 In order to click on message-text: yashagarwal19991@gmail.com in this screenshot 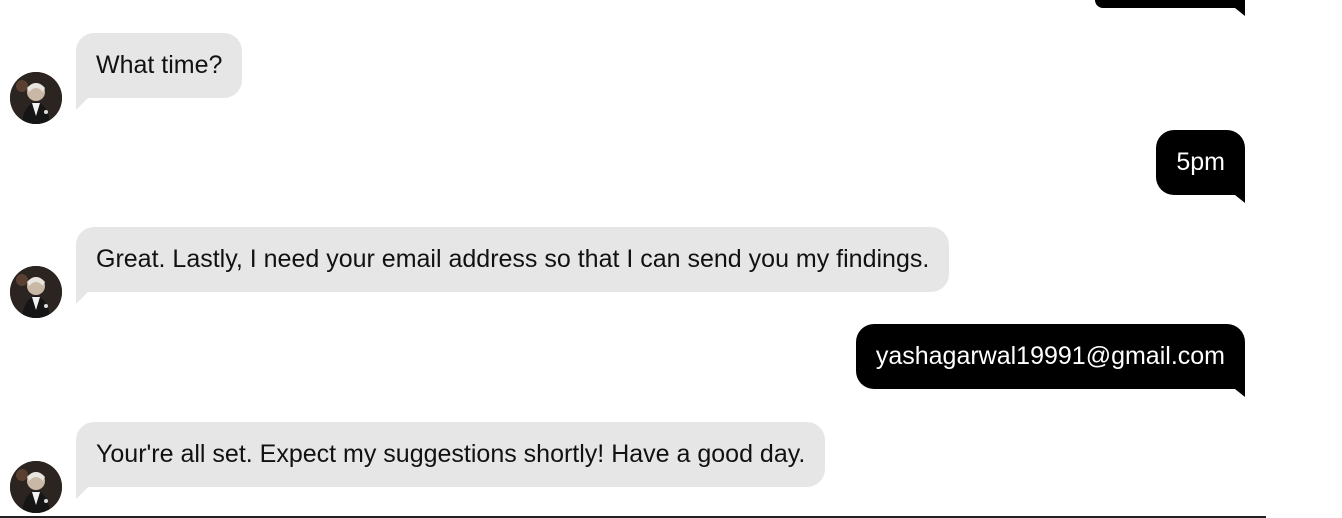, I will do `click(1050, 356)`.